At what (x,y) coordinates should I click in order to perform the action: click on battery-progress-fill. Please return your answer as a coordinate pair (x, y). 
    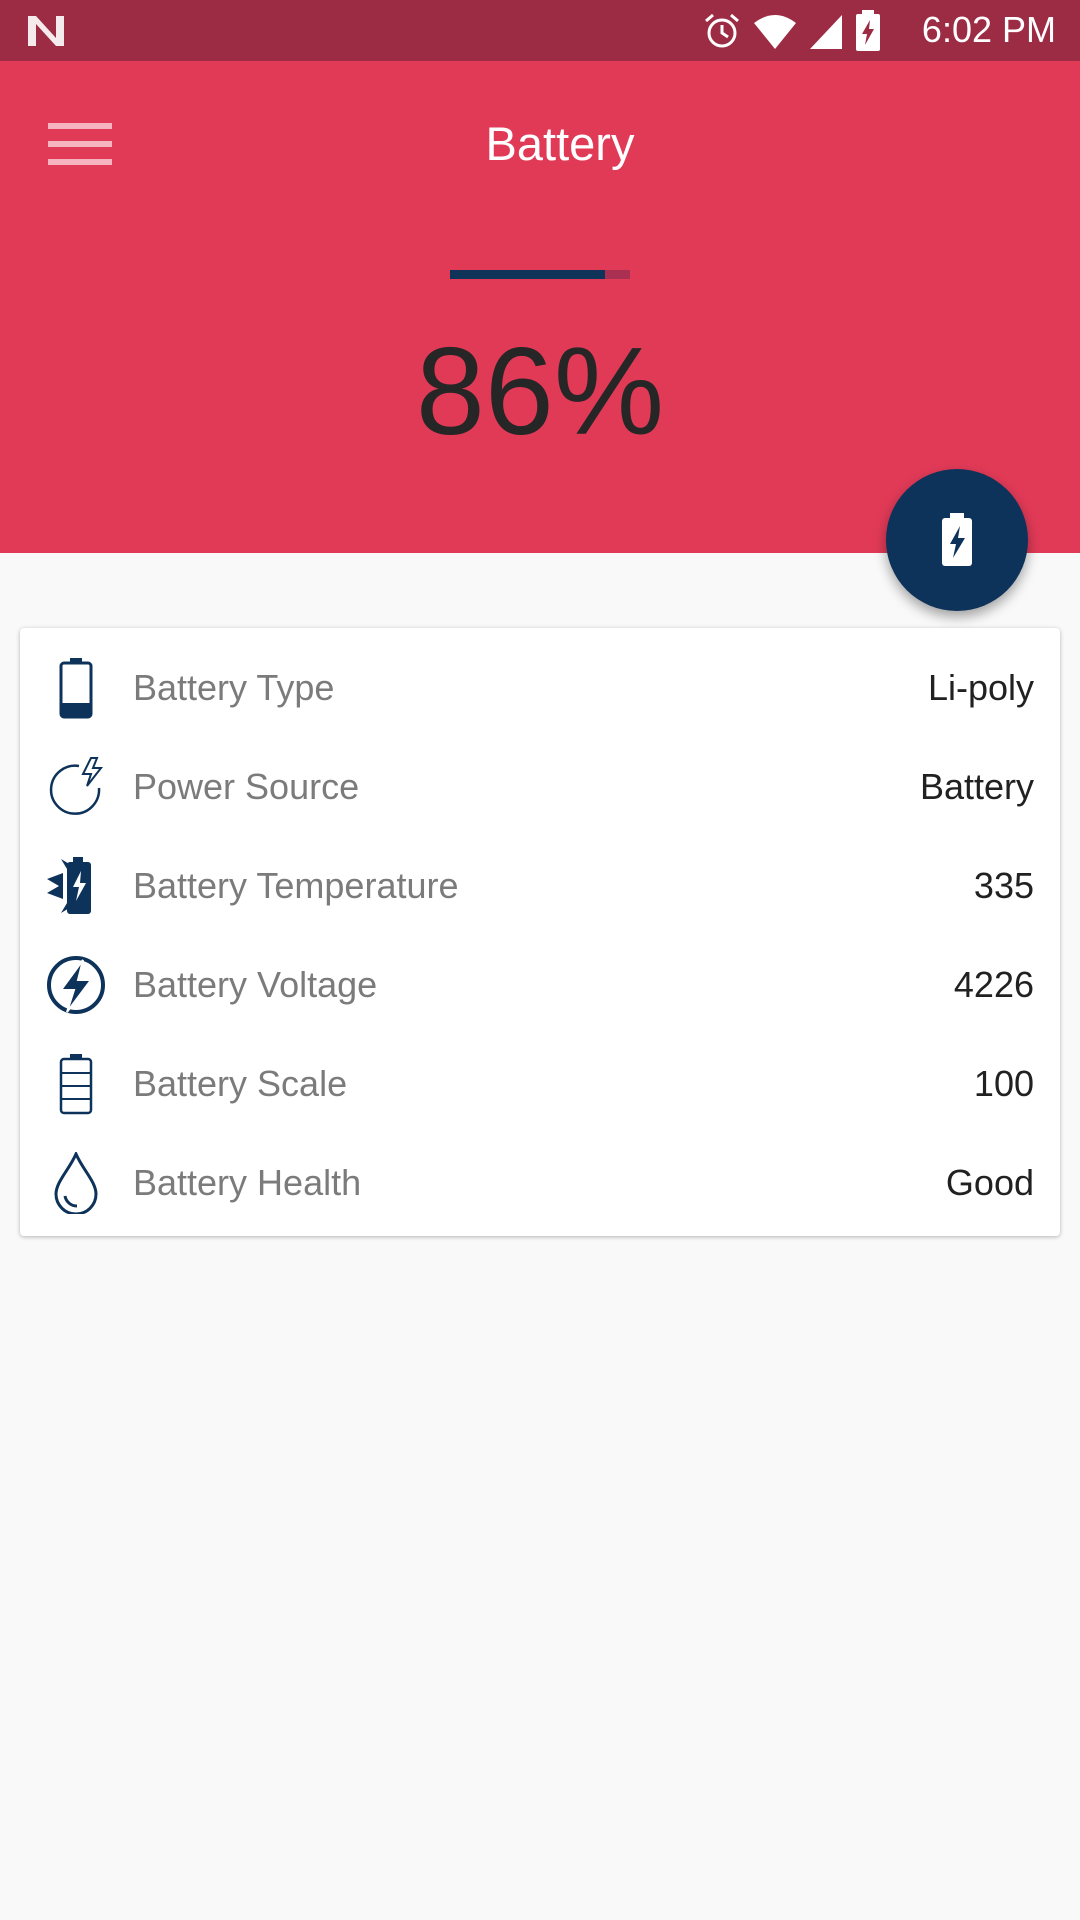
    Looking at the image, I should click on (527, 274).